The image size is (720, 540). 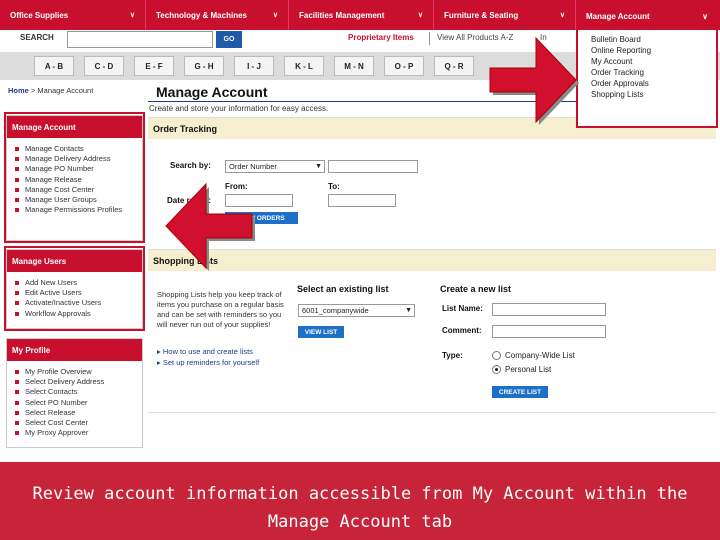 What do you see at coordinates (18, 90) in the screenshot?
I see `breadcrumb-home: Home` at bounding box center [18, 90].